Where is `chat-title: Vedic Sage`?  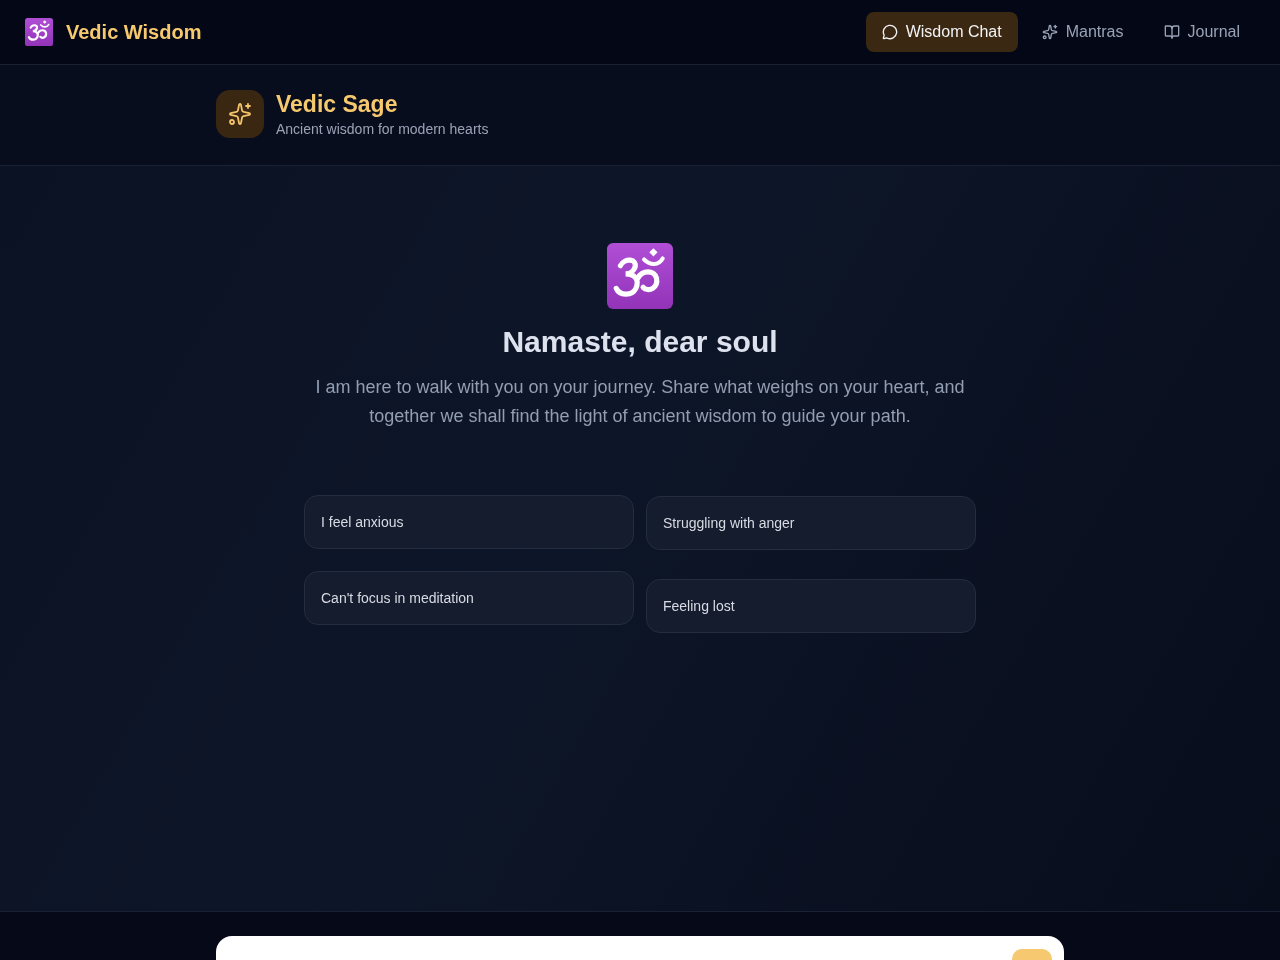
chat-title: Vedic Sage is located at coordinates (337, 104).